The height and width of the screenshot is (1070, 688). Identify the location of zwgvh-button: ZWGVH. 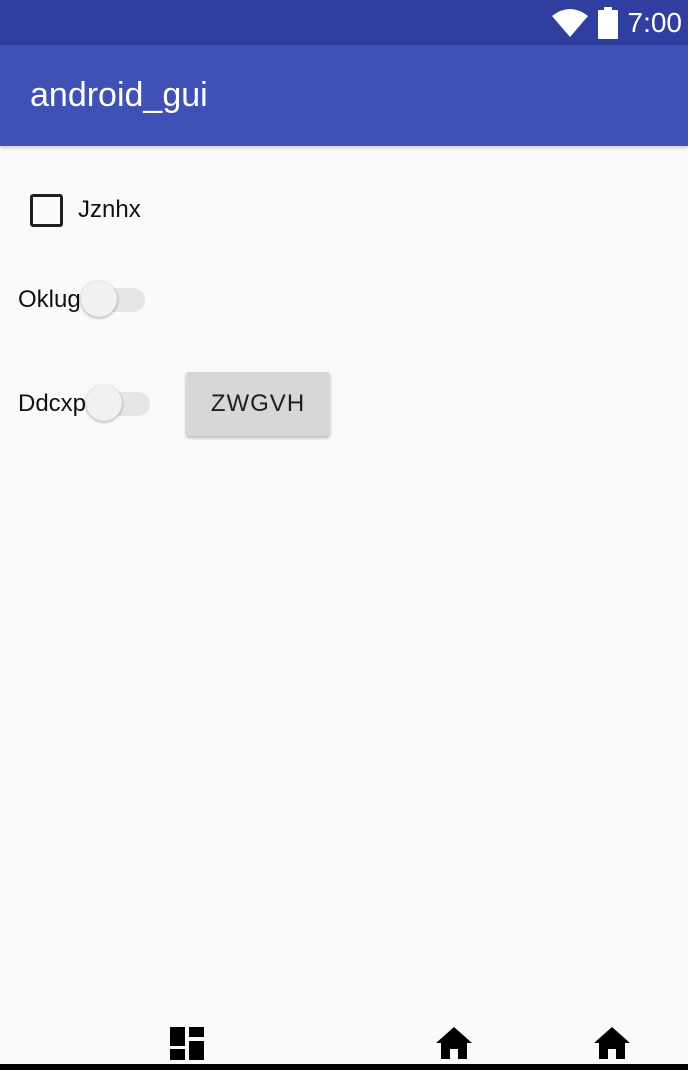
(258, 404).